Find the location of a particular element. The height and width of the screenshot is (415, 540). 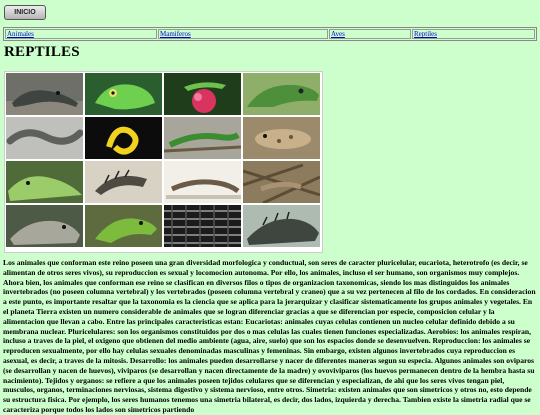

gecko-image is located at coordinates (281, 138).